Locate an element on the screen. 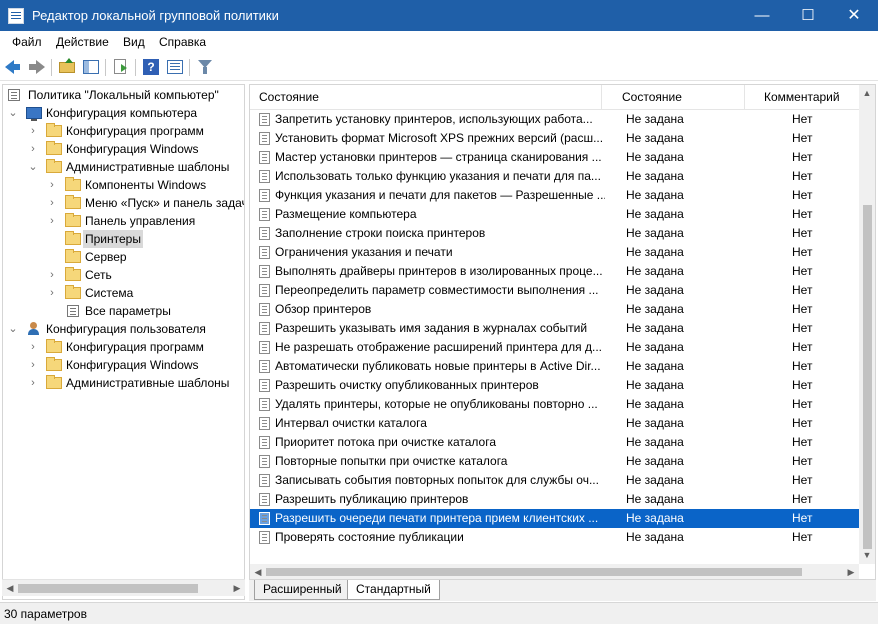 Image resolution: width=878 pixels, height=624 pixels. filter-icon is located at coordinates (205, 67).